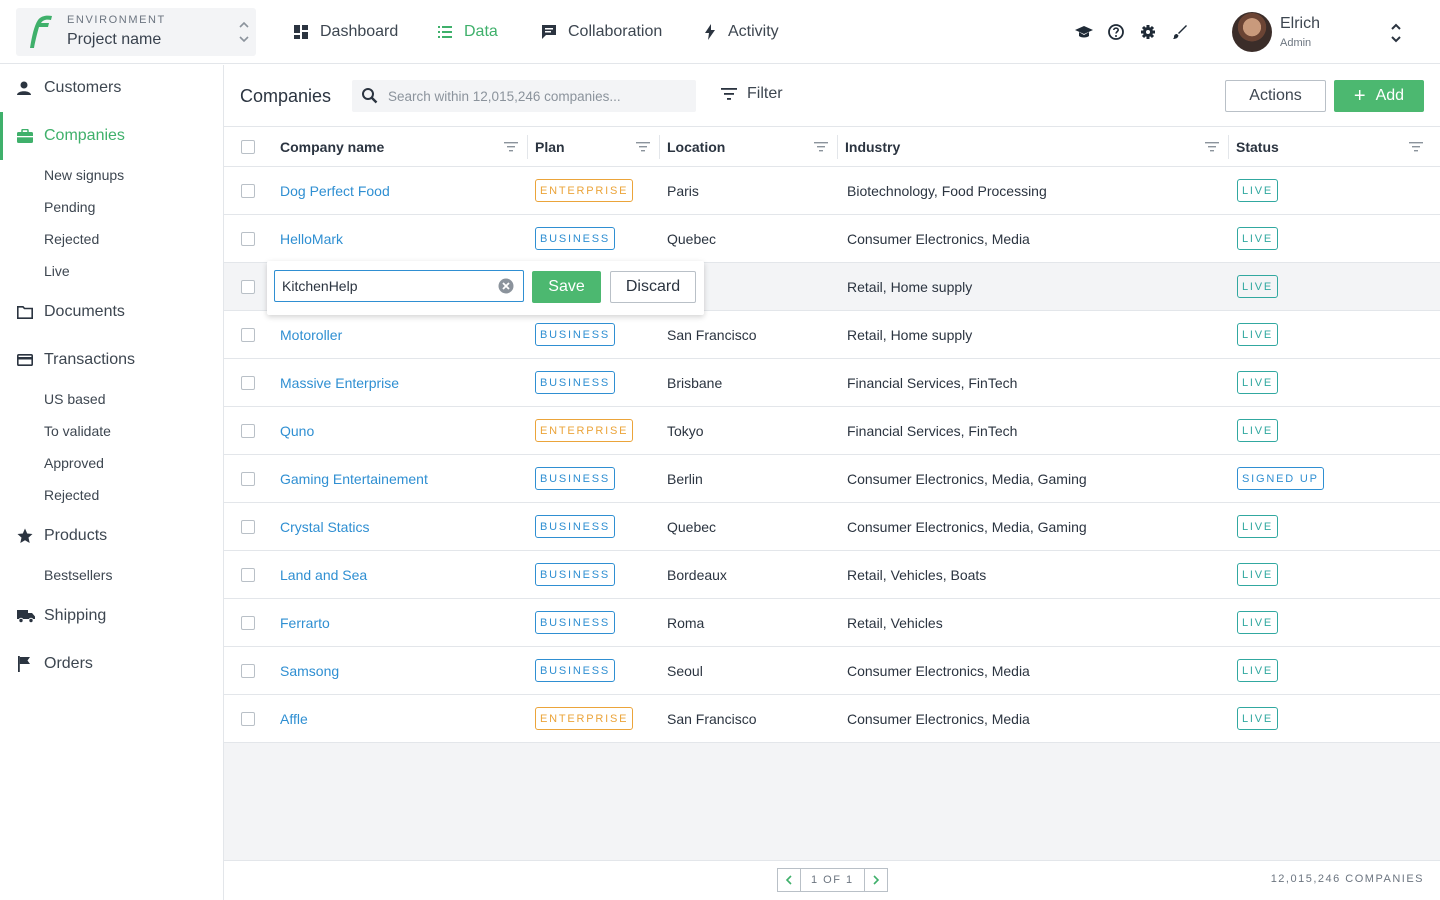 Image resolution: width=1440 pixels, height=900 pixels. Describe the element at coordinates (550, 147) in the screenshot. I see `column-header-plan: Plan` at that location.